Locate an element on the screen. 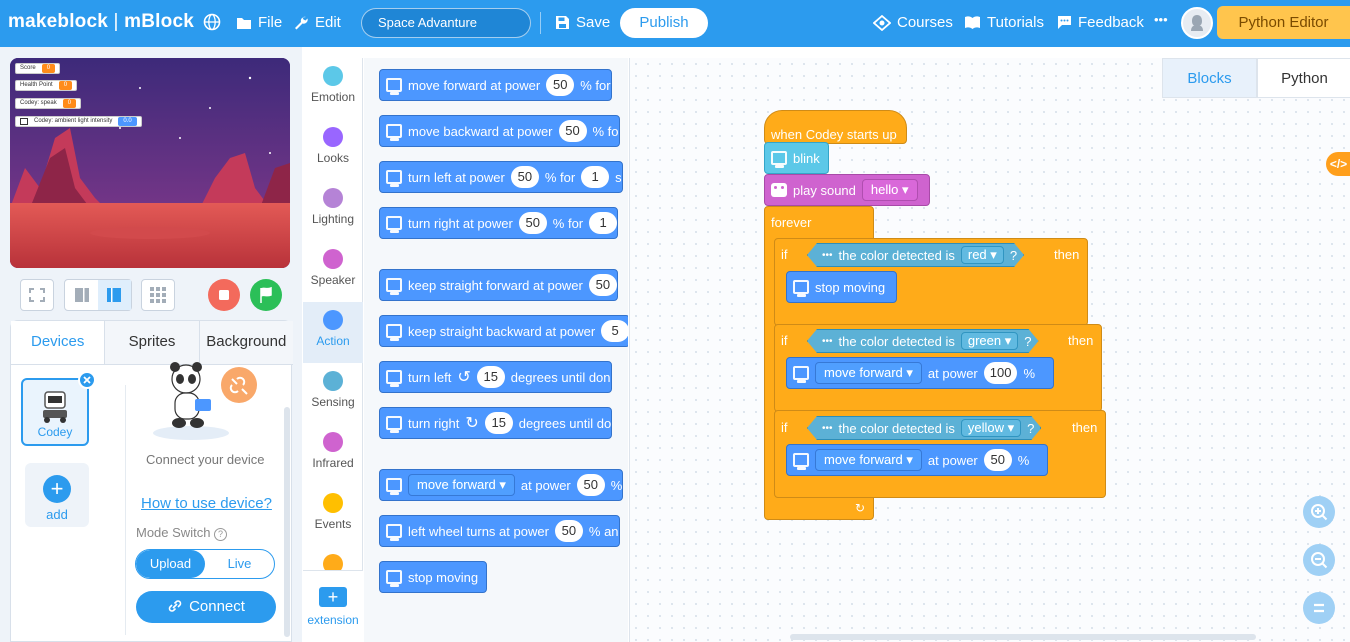  extension-button: + extension is located at coordinates (333, 606).